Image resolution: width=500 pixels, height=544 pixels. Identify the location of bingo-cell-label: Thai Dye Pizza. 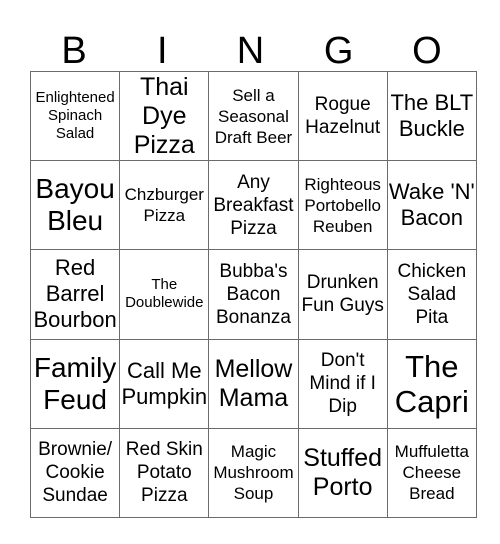
(164, 115).